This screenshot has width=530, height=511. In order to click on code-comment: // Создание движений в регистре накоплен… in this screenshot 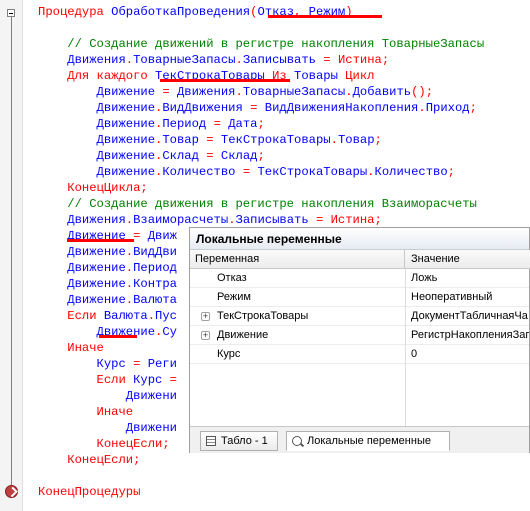, I will do `click(261, 44)`.